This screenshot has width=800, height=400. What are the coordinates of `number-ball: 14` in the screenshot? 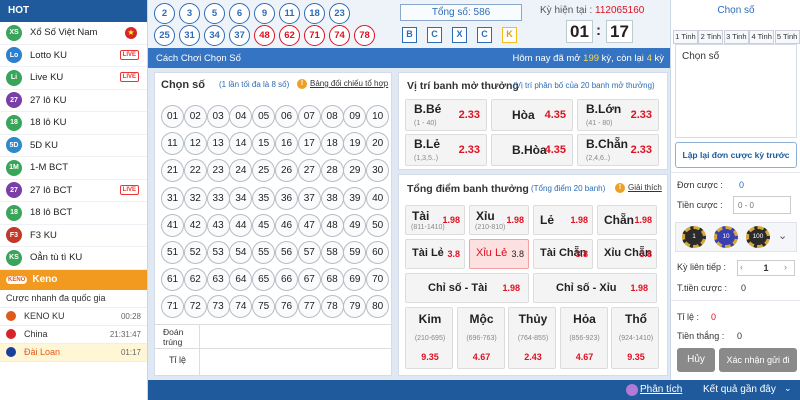 It's located at (241, 144).